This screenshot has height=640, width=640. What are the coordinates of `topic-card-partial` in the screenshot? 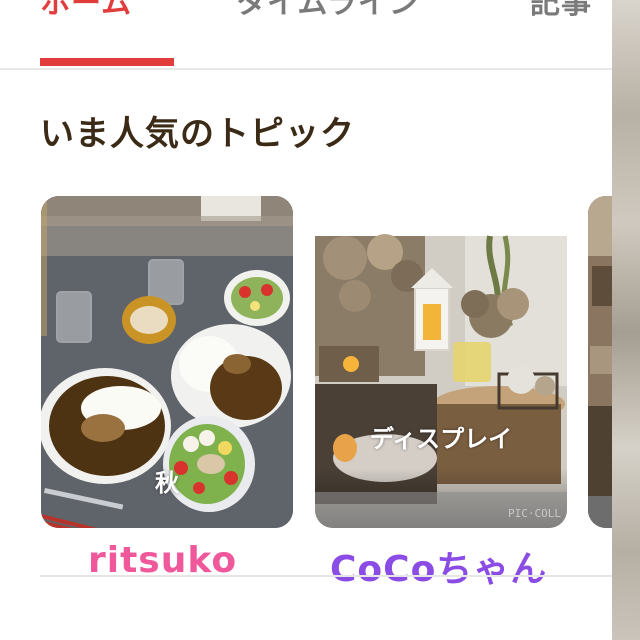 It's located at (600, 362).